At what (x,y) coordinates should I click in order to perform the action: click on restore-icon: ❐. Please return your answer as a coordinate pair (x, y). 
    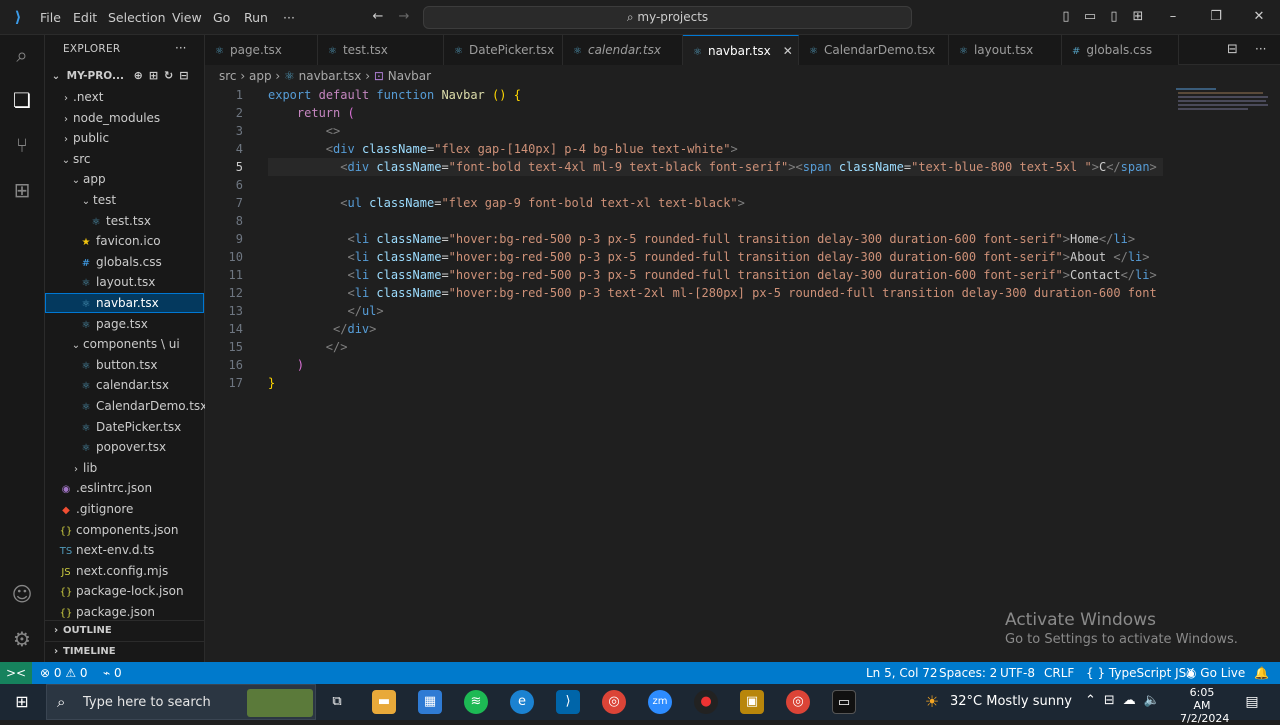
    Looking at the image, I should click on (1216, 17).